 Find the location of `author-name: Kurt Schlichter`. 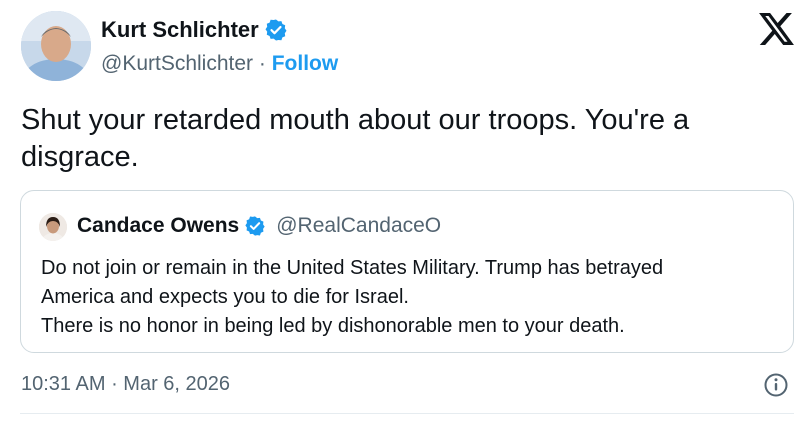

author-name: Kurt Schlichter is located at coordinates (194, 30).